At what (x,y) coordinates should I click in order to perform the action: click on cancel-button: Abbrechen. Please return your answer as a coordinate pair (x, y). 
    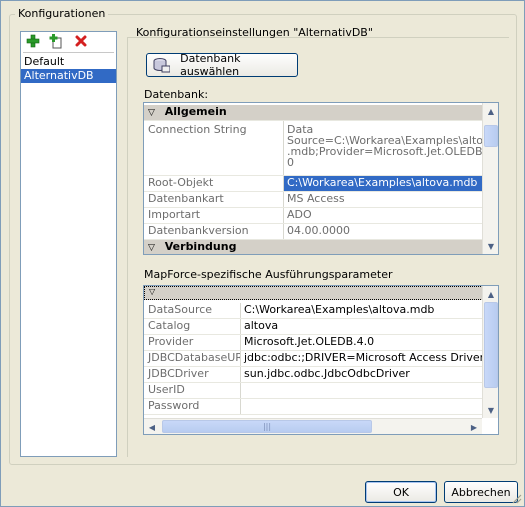
    Looking at the image, I should click on (481, 492).